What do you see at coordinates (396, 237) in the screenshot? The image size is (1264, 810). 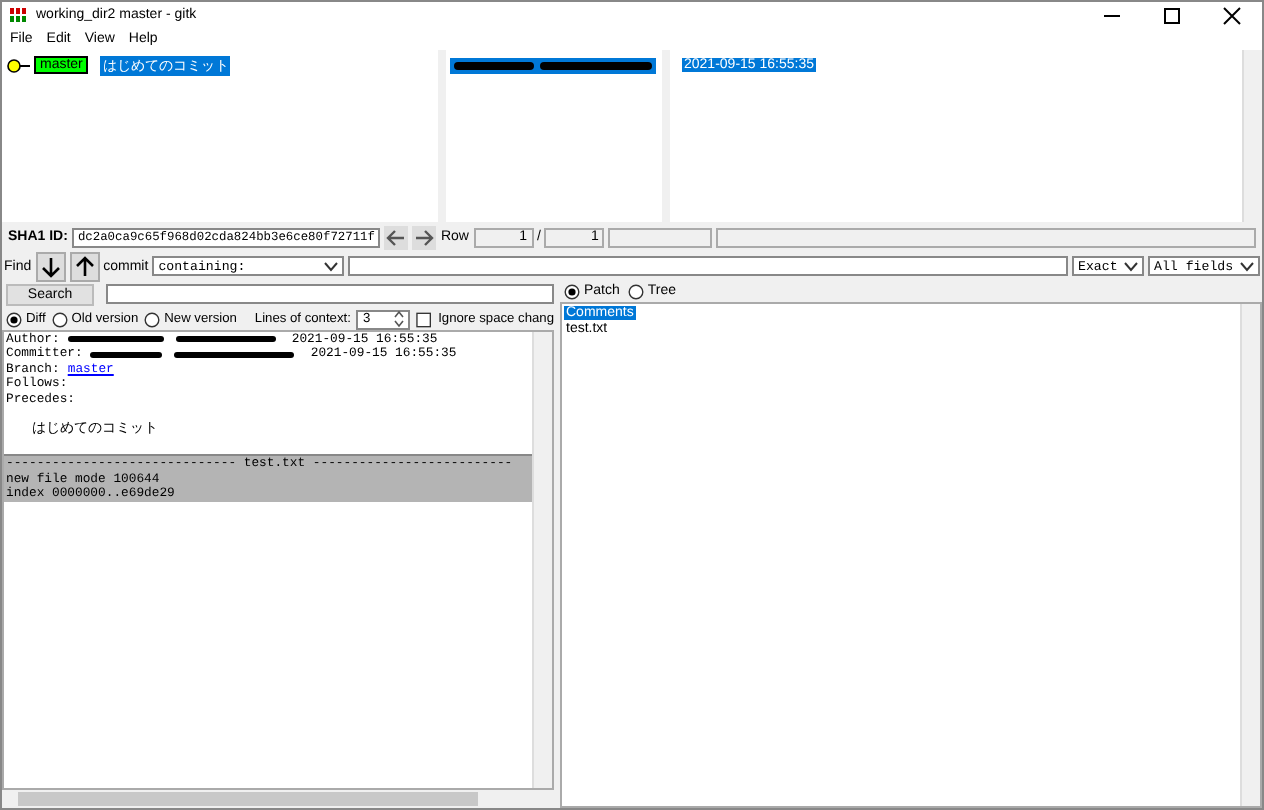 I see `back-arrow-icon` at bounding box center [396, 237].